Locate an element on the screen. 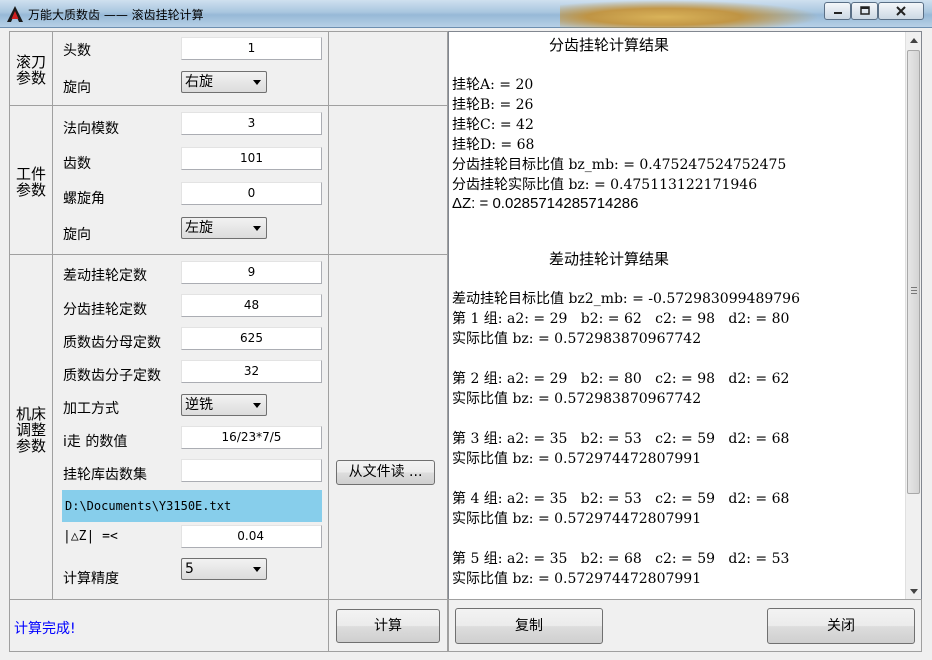  close-button: 关闭 is located at coordinates (841, 626).